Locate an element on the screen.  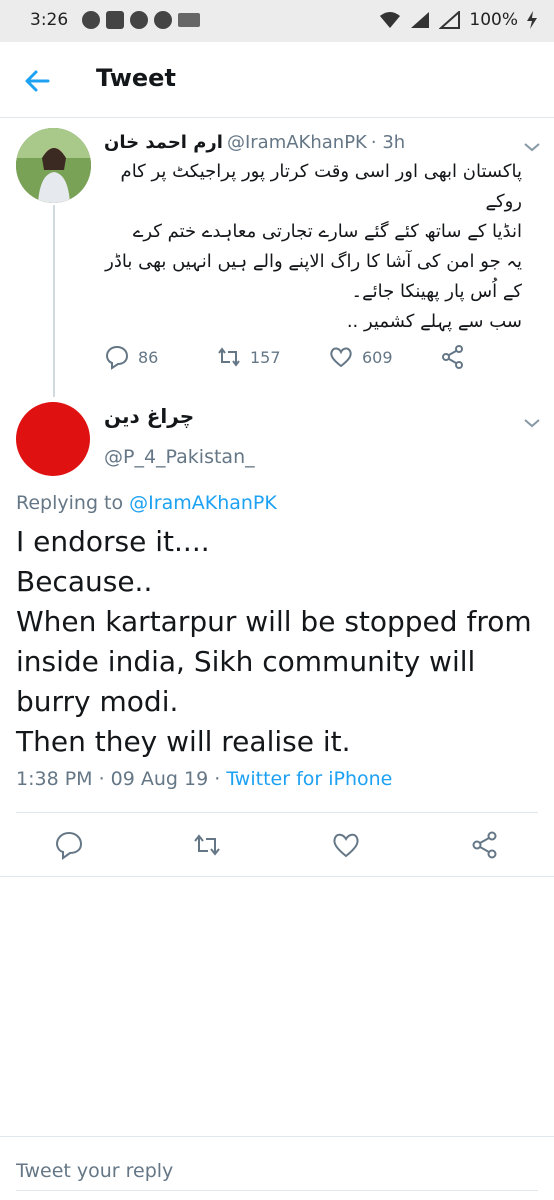
replying-prefix: Replying to is located at coordinates (70, 503).